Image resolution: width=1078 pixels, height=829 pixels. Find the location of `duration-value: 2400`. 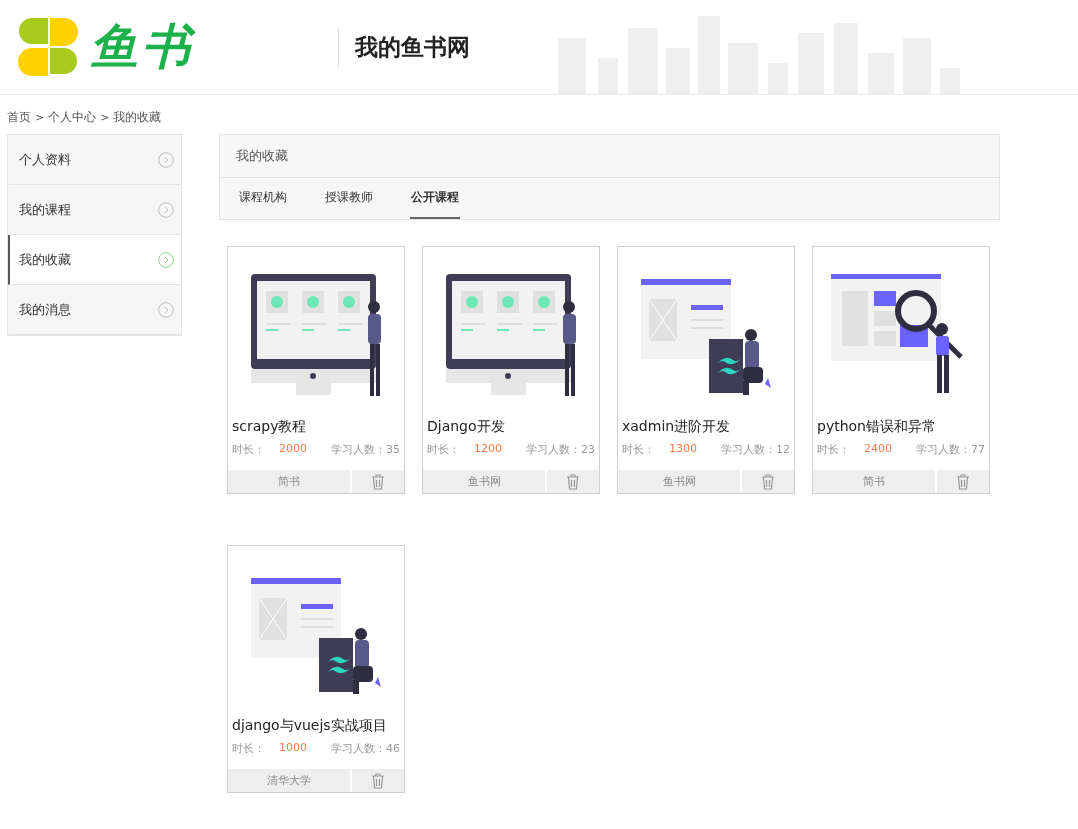

duration-value: 2400 is located at coordinates (878, 449).